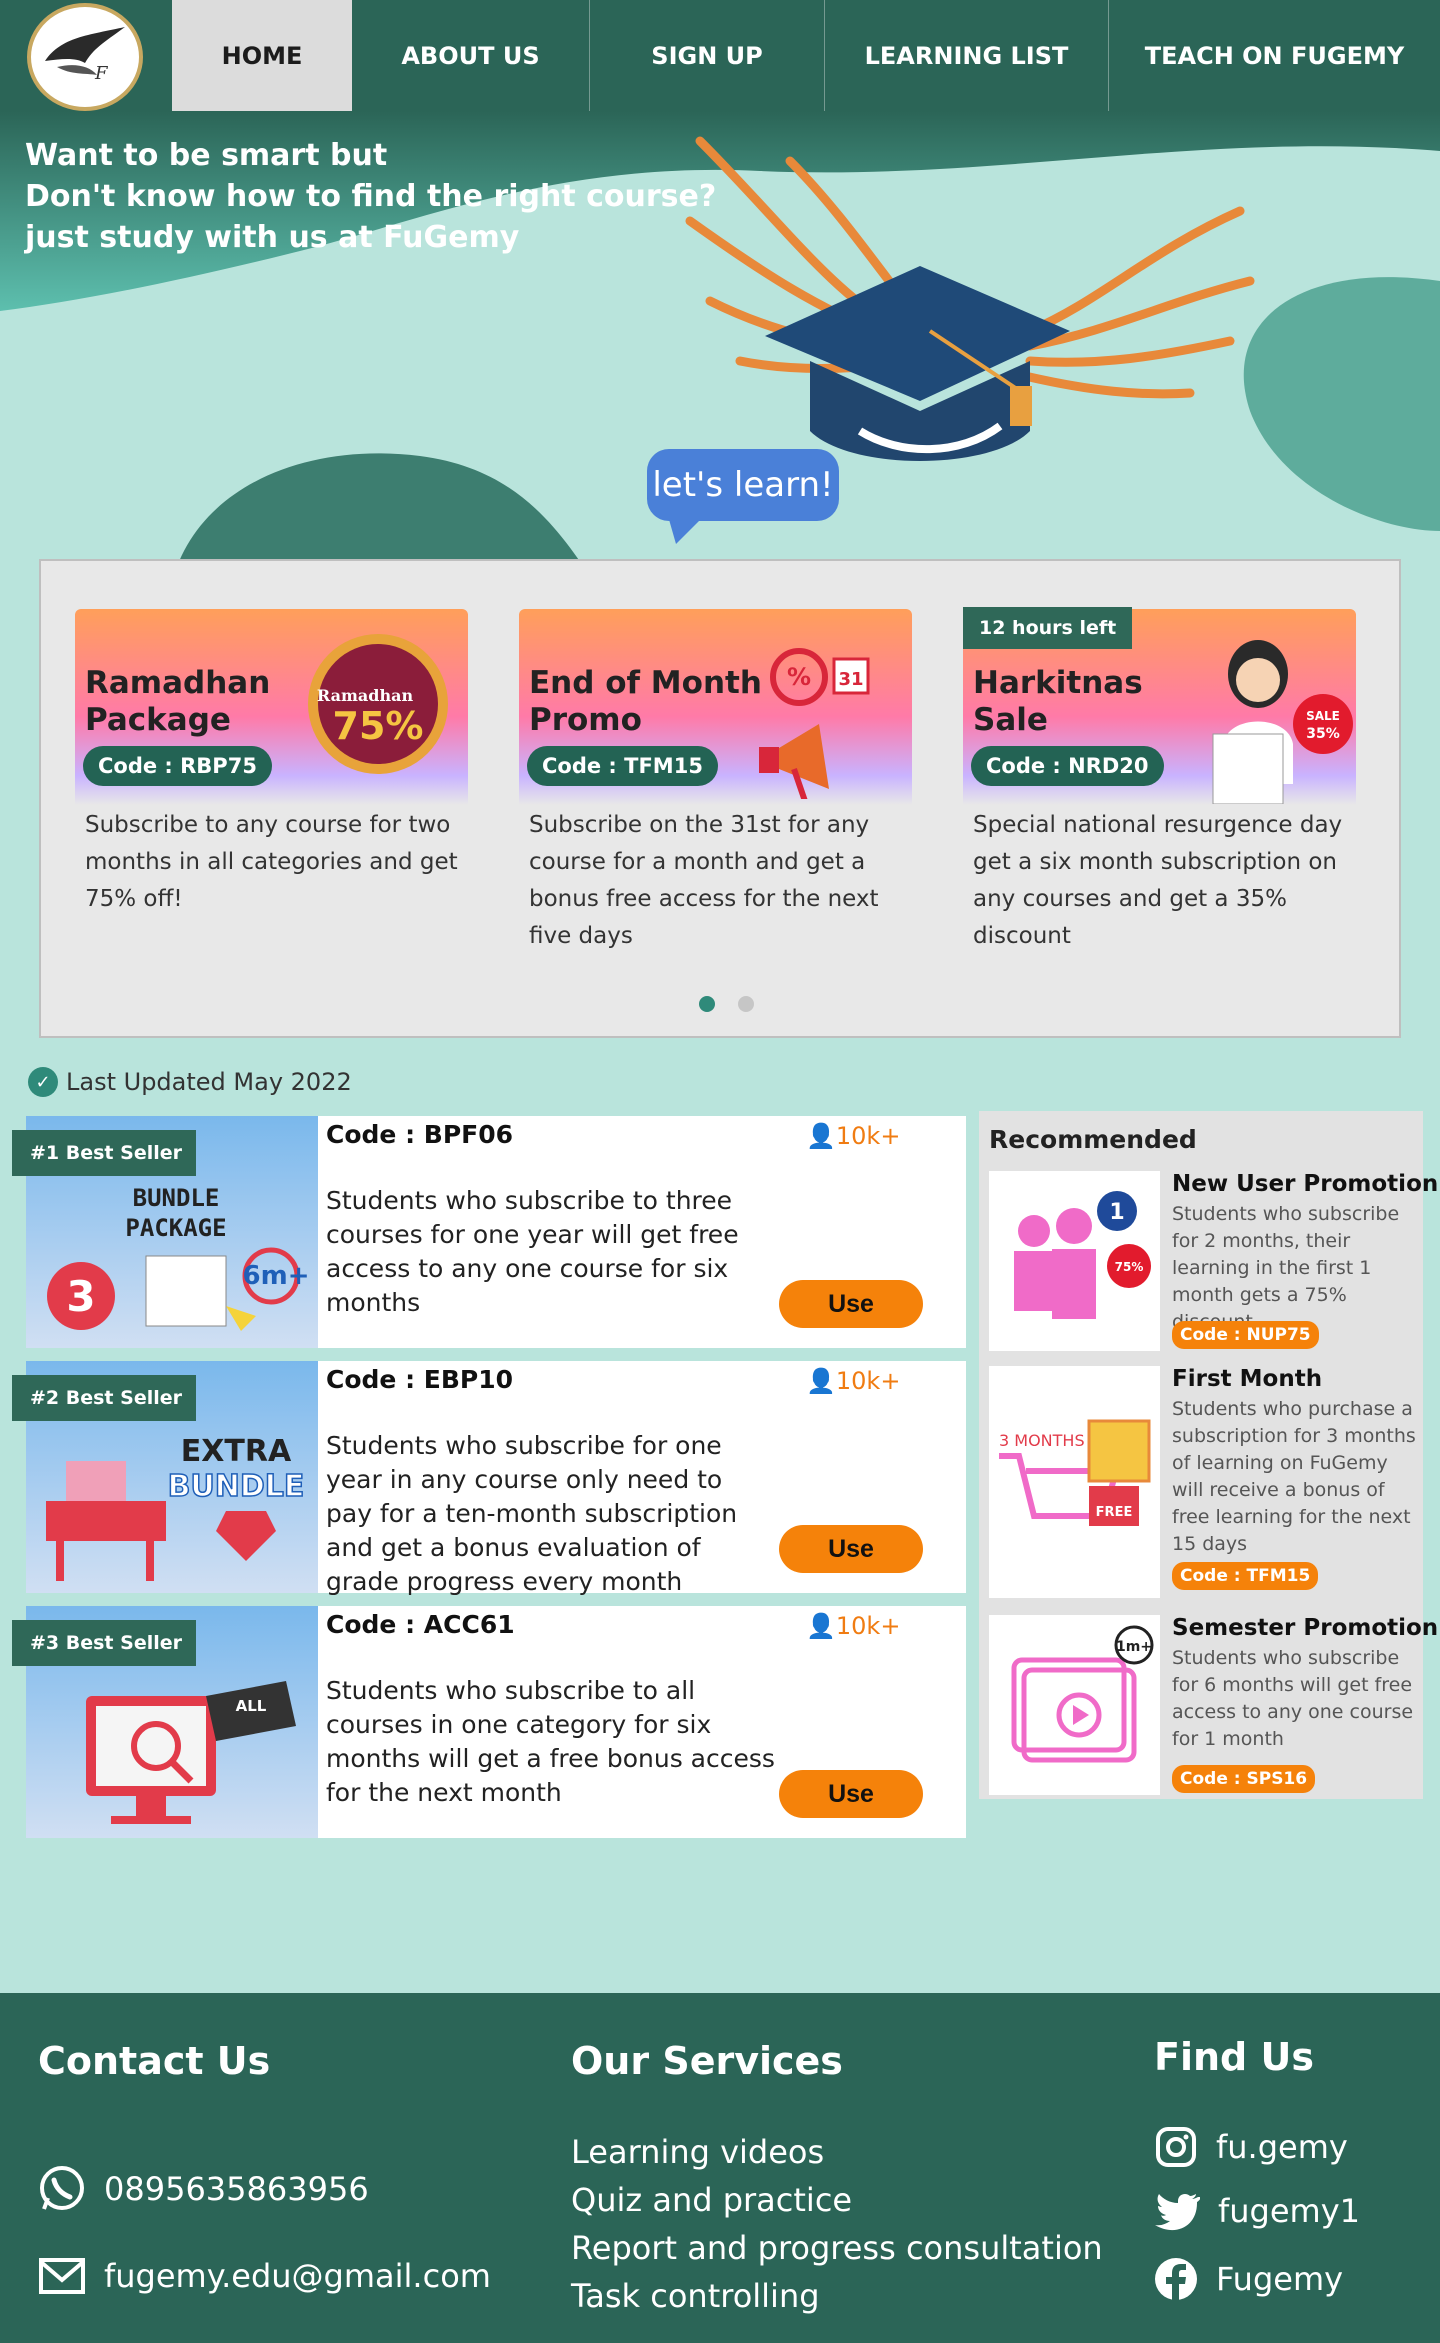  Describe the element at coordinates (645, 701) in the screenshot. I see `promo-title: End of Month Promo` at that location.